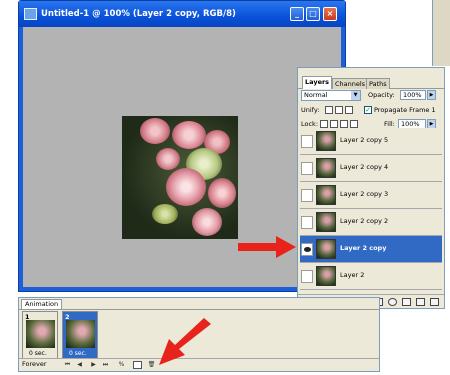 Image resolution: width=450 pixels, height=375 pixels. I want to click on lock-transparent-icon, so click(324, 124).